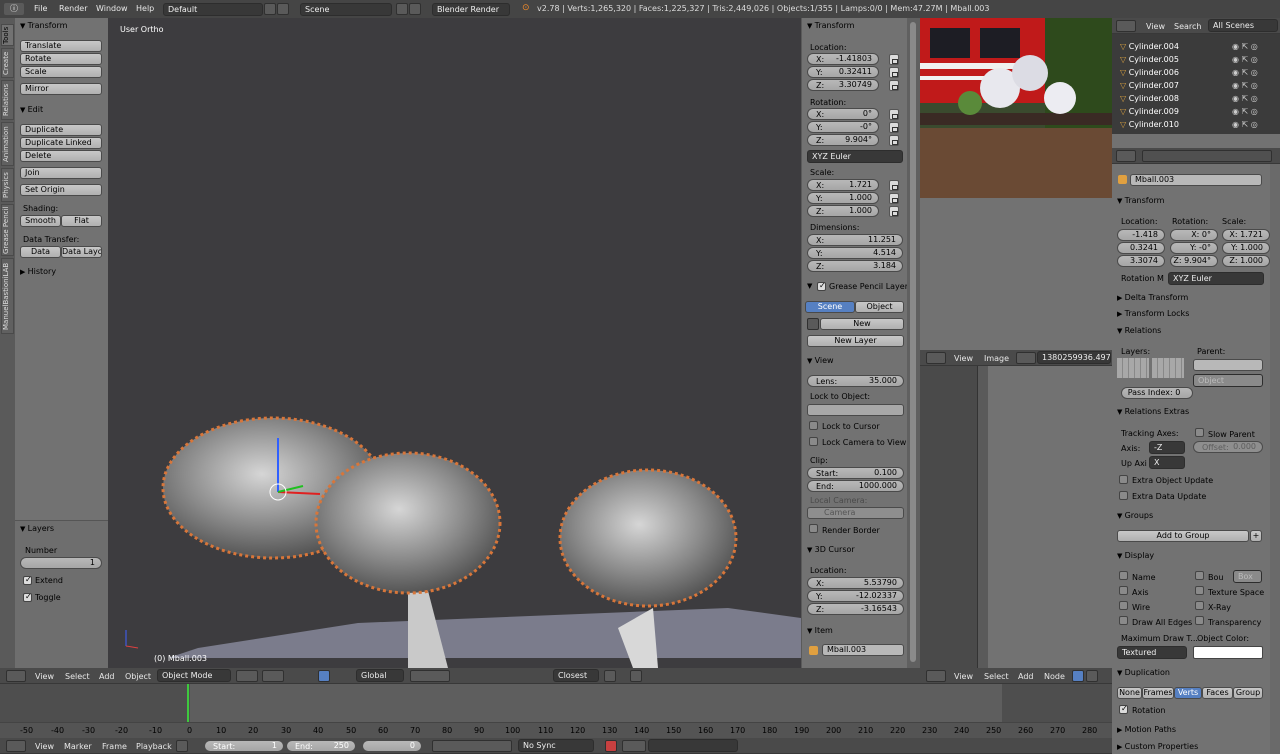 The image size is (1280, 754). Describe the element at coordinates (1129, 693) in the screenshot. I see `dup-none-tab: None` at that location.